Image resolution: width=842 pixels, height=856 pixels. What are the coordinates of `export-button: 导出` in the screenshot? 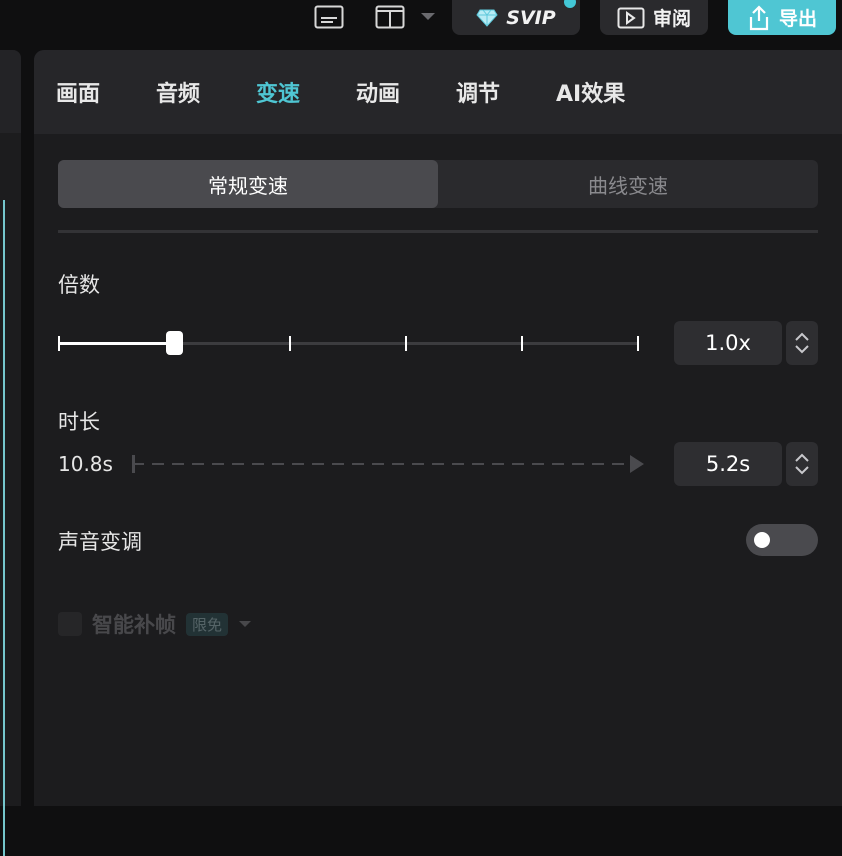 It's located at (782, 17).